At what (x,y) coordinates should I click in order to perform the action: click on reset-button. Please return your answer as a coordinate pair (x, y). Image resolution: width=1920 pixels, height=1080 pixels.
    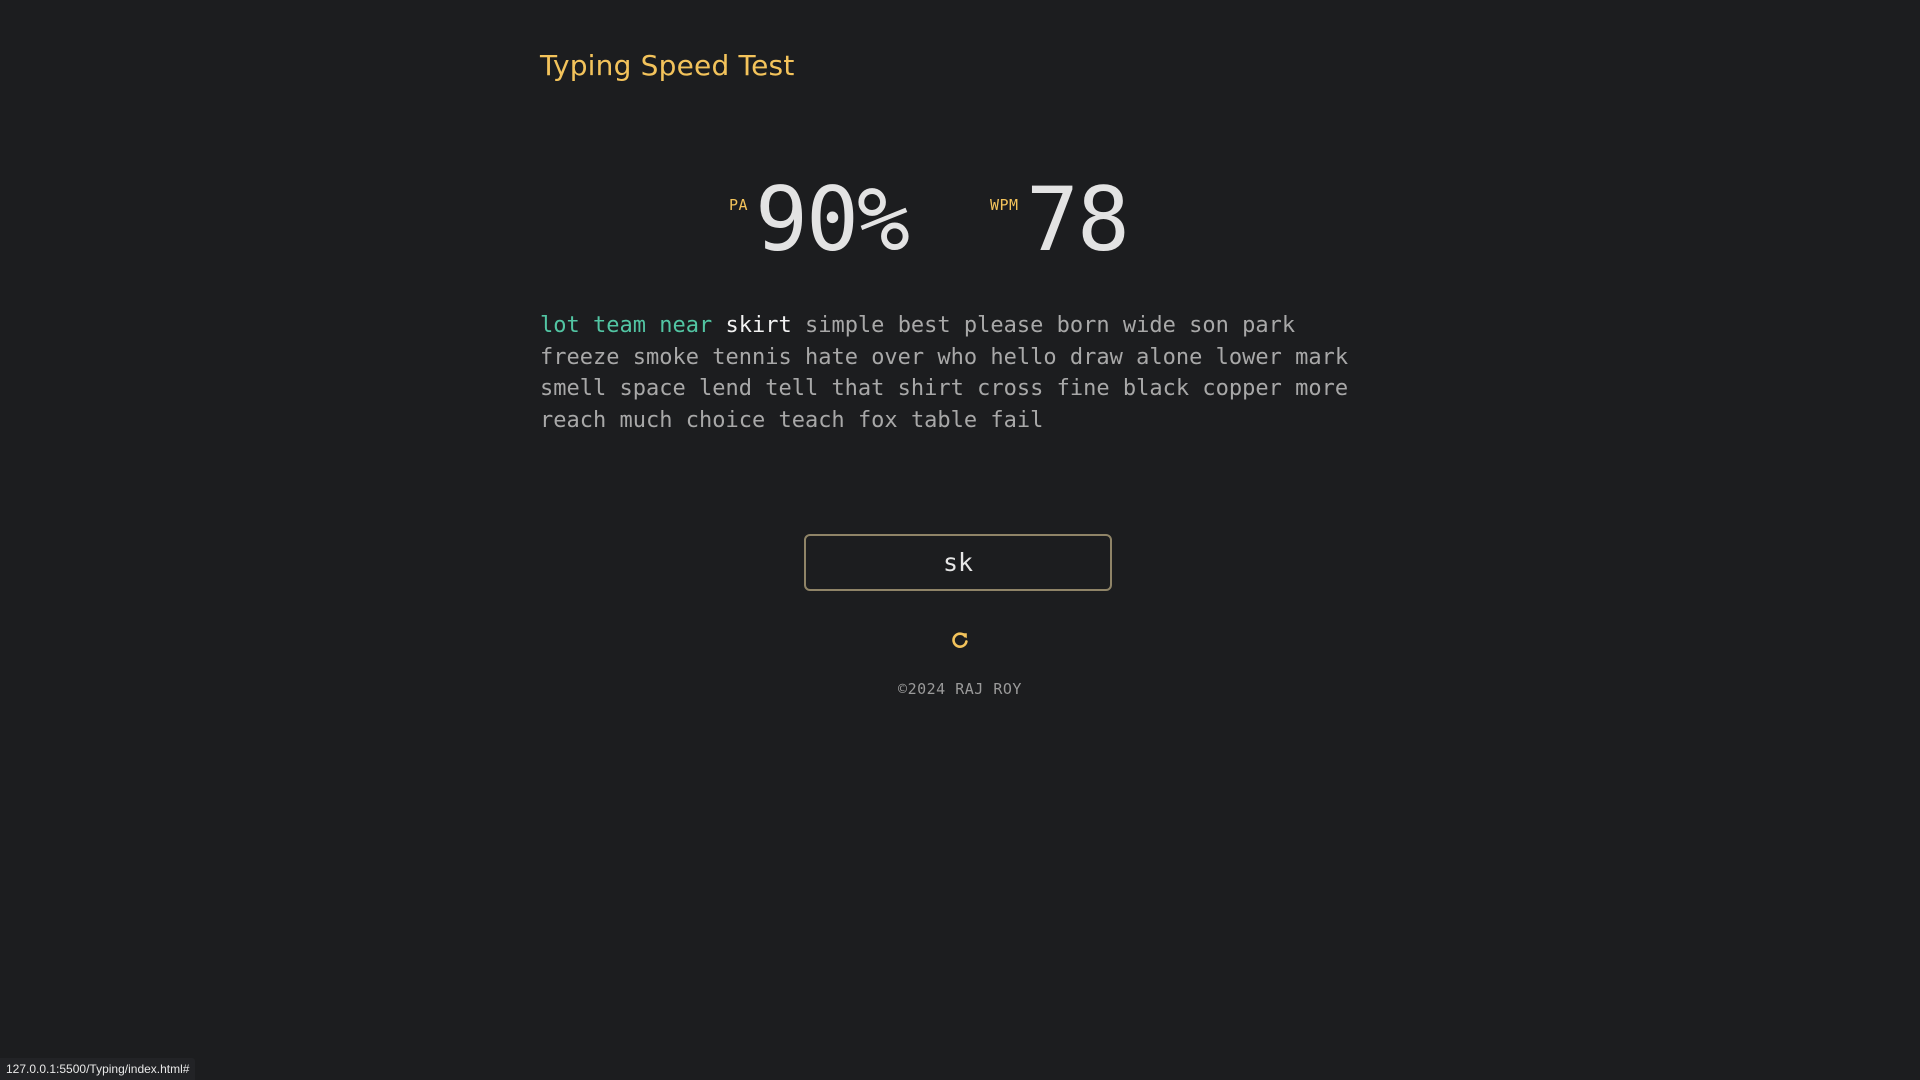
    Looking at the image, I should click on (960, 637).